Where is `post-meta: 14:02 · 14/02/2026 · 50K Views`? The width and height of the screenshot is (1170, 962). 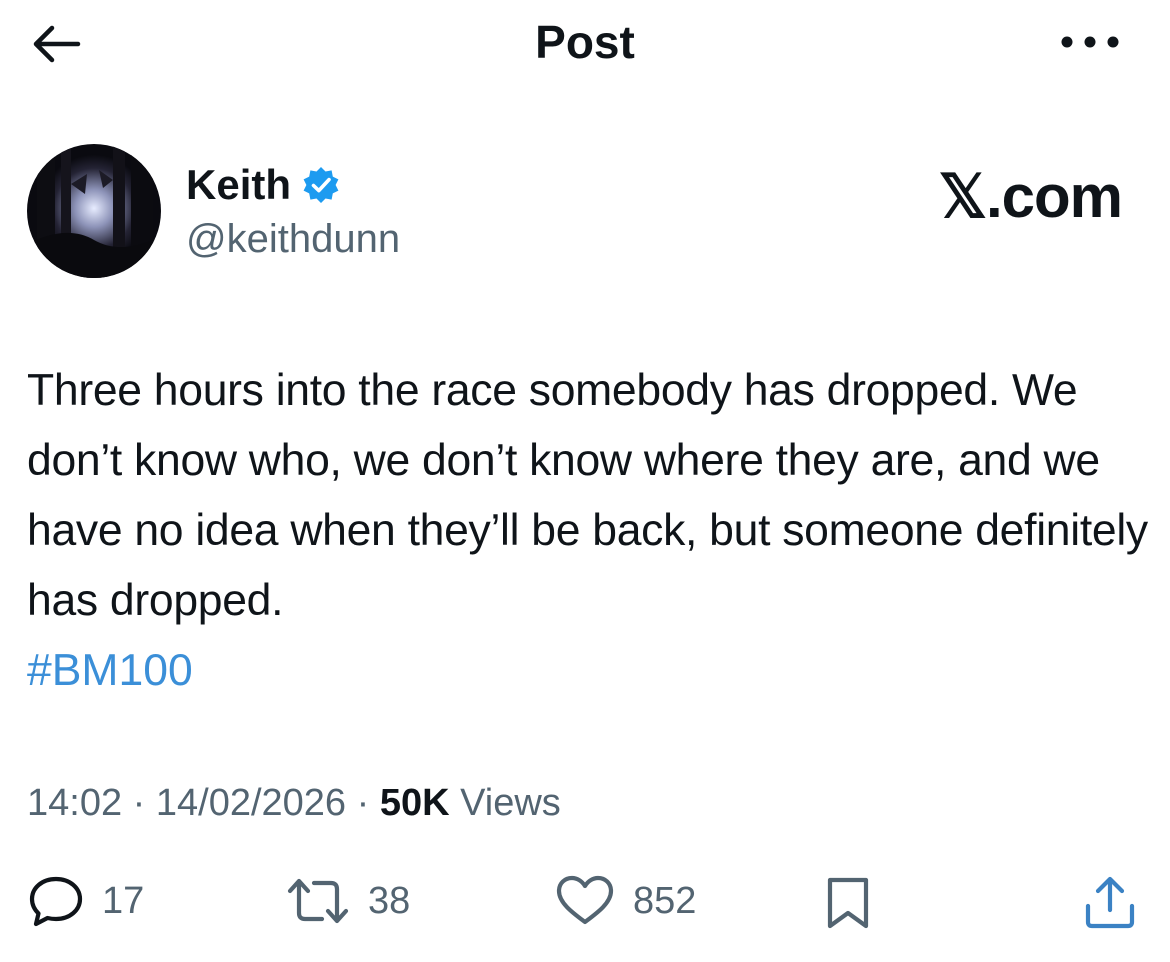 post-meta: 14:02 · 14/02/2026 · 50K Views is located at coordinates (294, 803).